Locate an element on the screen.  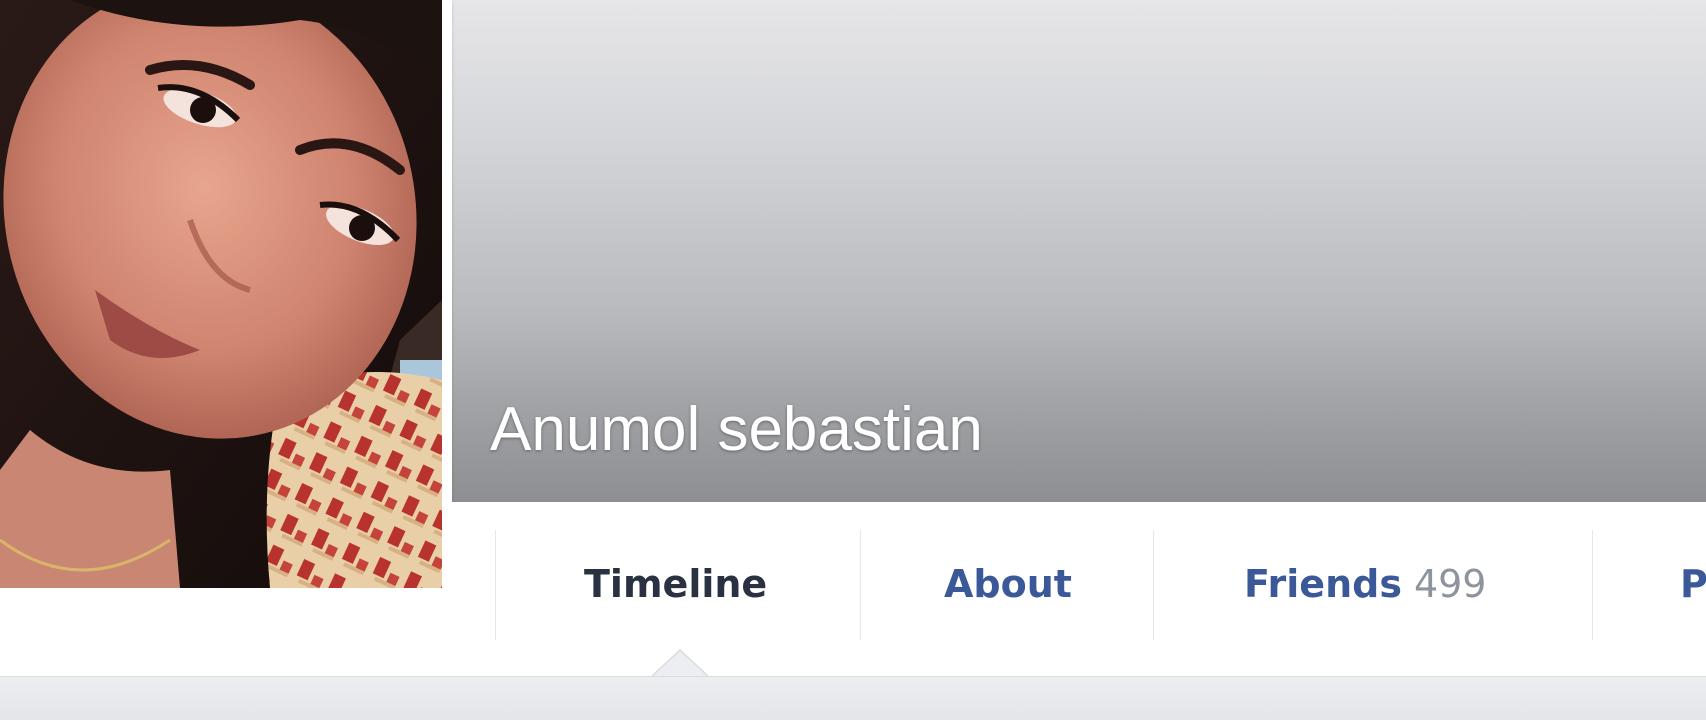
tab-about: About is located at coordinates (1008, 590).